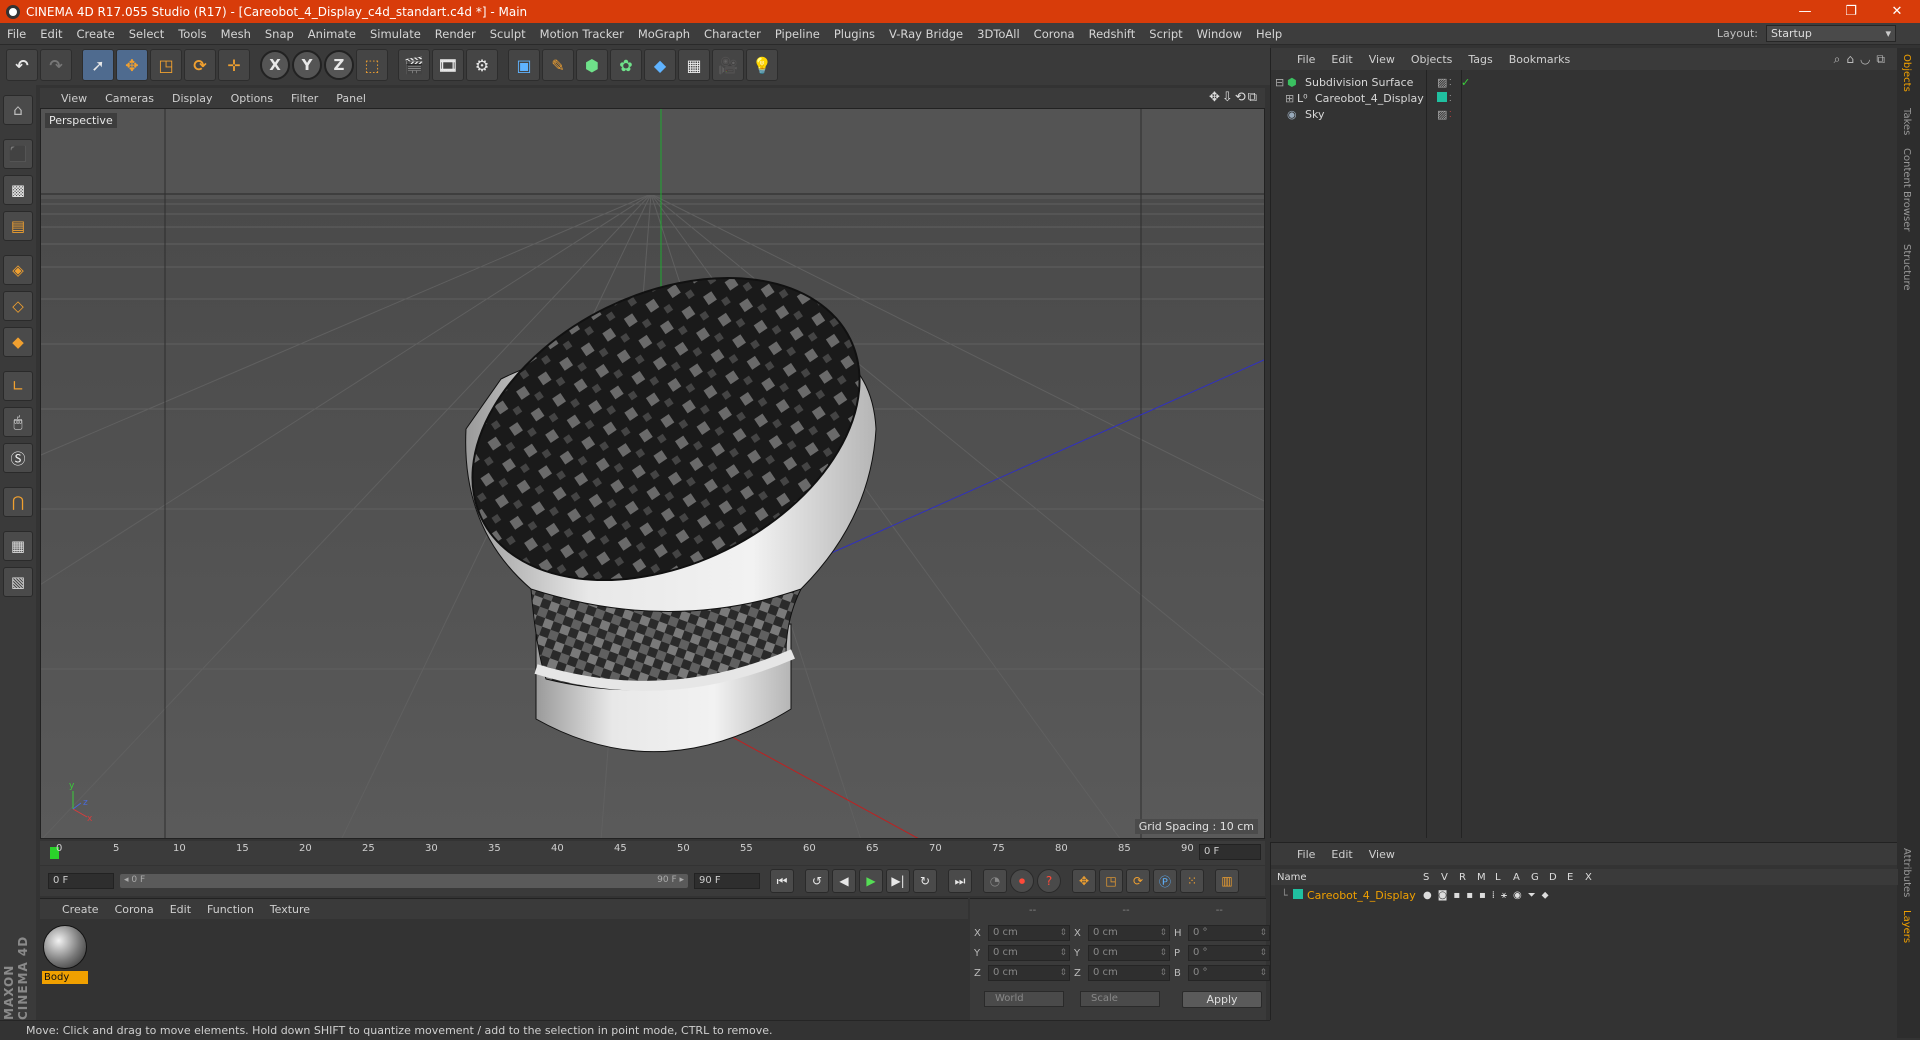 This screenshot has width=1920, height=1040. Describe the element at coordinates (558, 65) in the screenshot. I see `pen-spline-button: ✎` at that location.